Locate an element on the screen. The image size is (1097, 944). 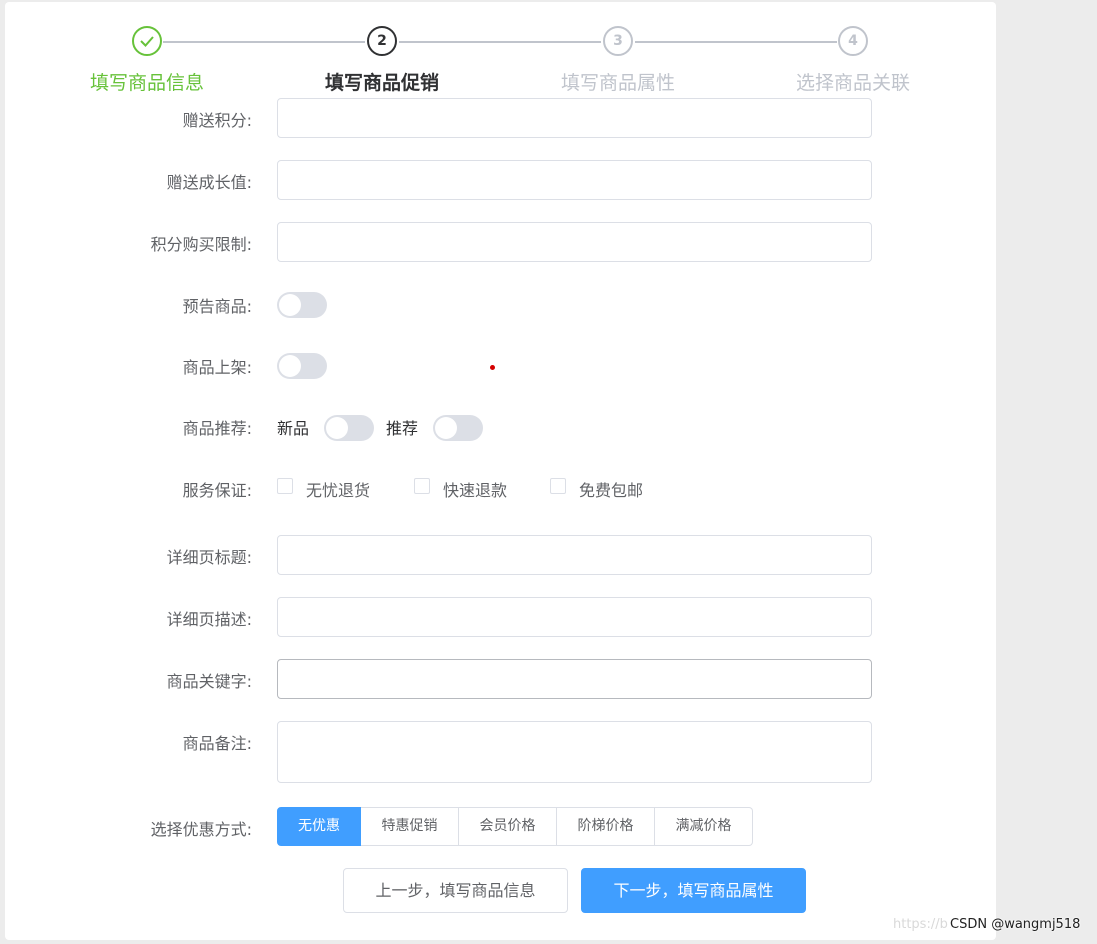
points-limit-input is located at coordinates (574, 242).